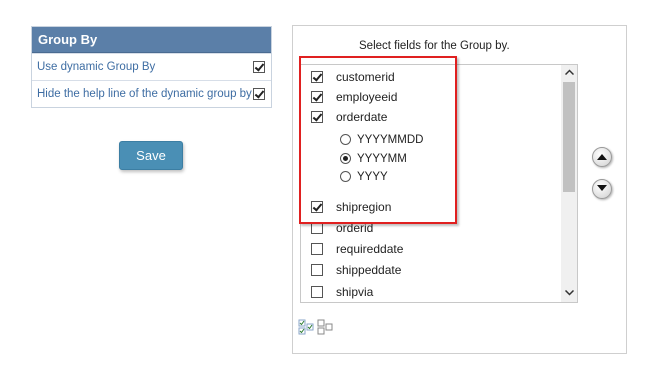  Describe the element at coordinates (569, 73) in the screenshot. I see `scroll-up-arrow-icon` at that location.